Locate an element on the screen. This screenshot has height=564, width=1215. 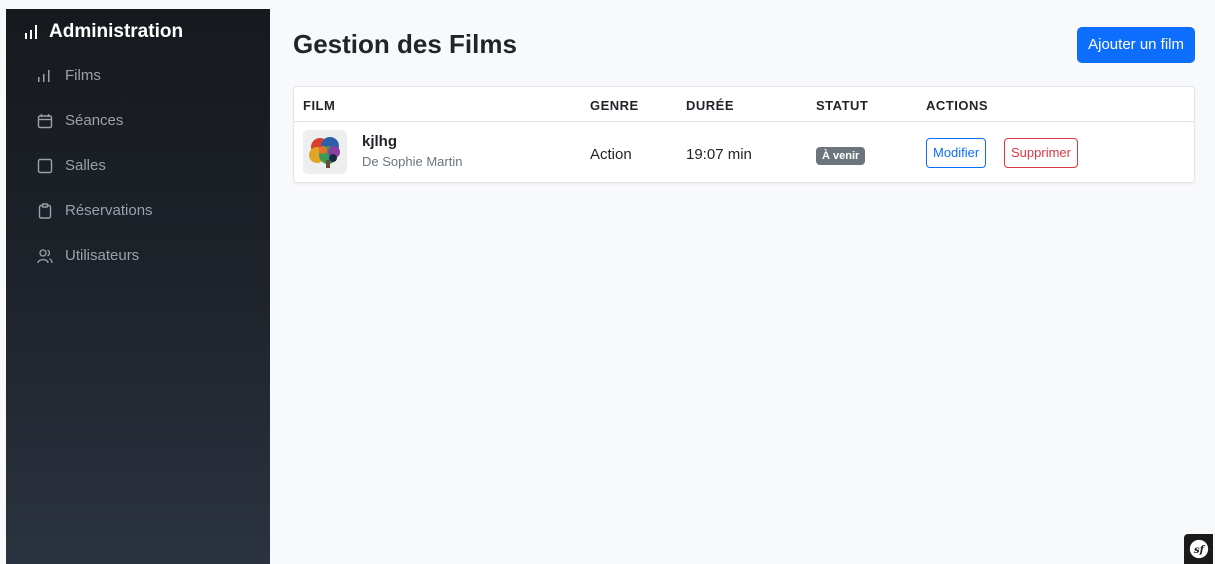
sidebar-item-seances: Séances is located at coordinates (138, 120).